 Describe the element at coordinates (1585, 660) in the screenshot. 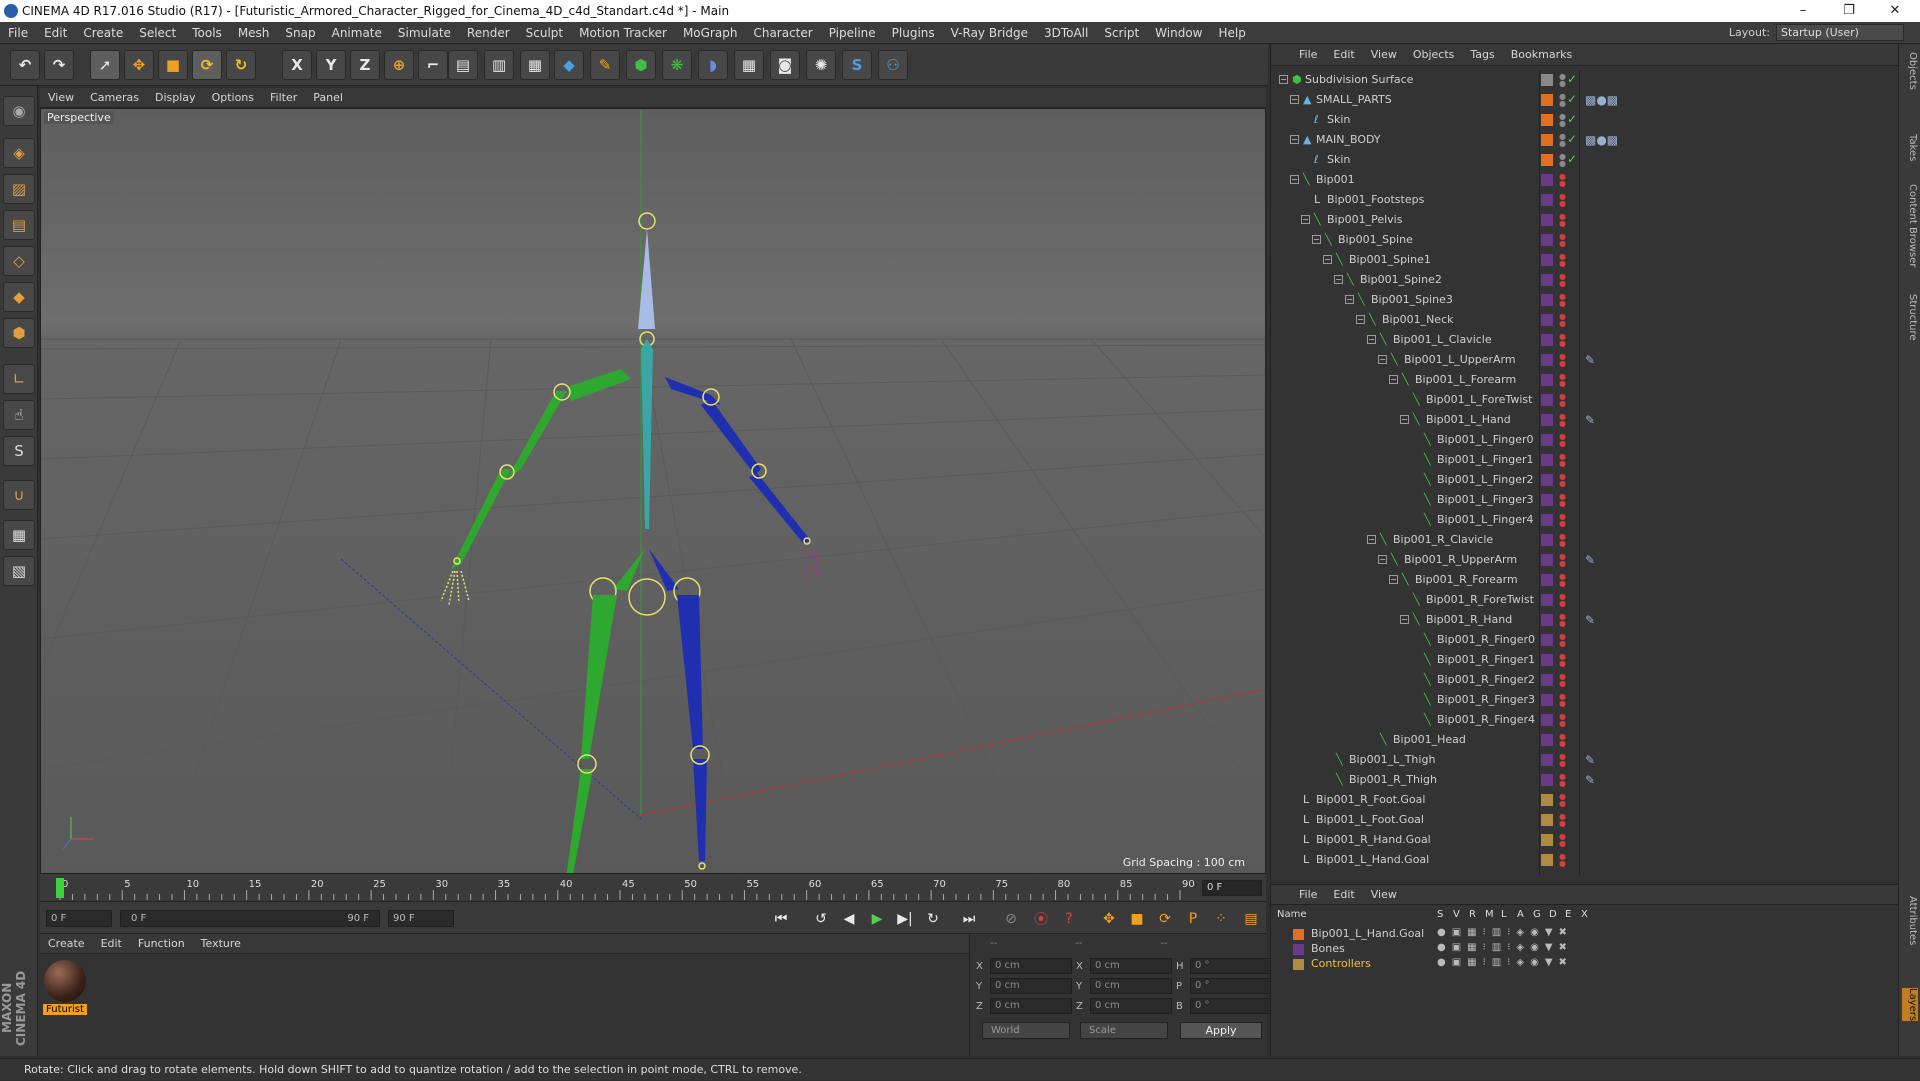

I see `object-tree-row: ╲ Bip001_R_Finger1 ● ●` at that location.